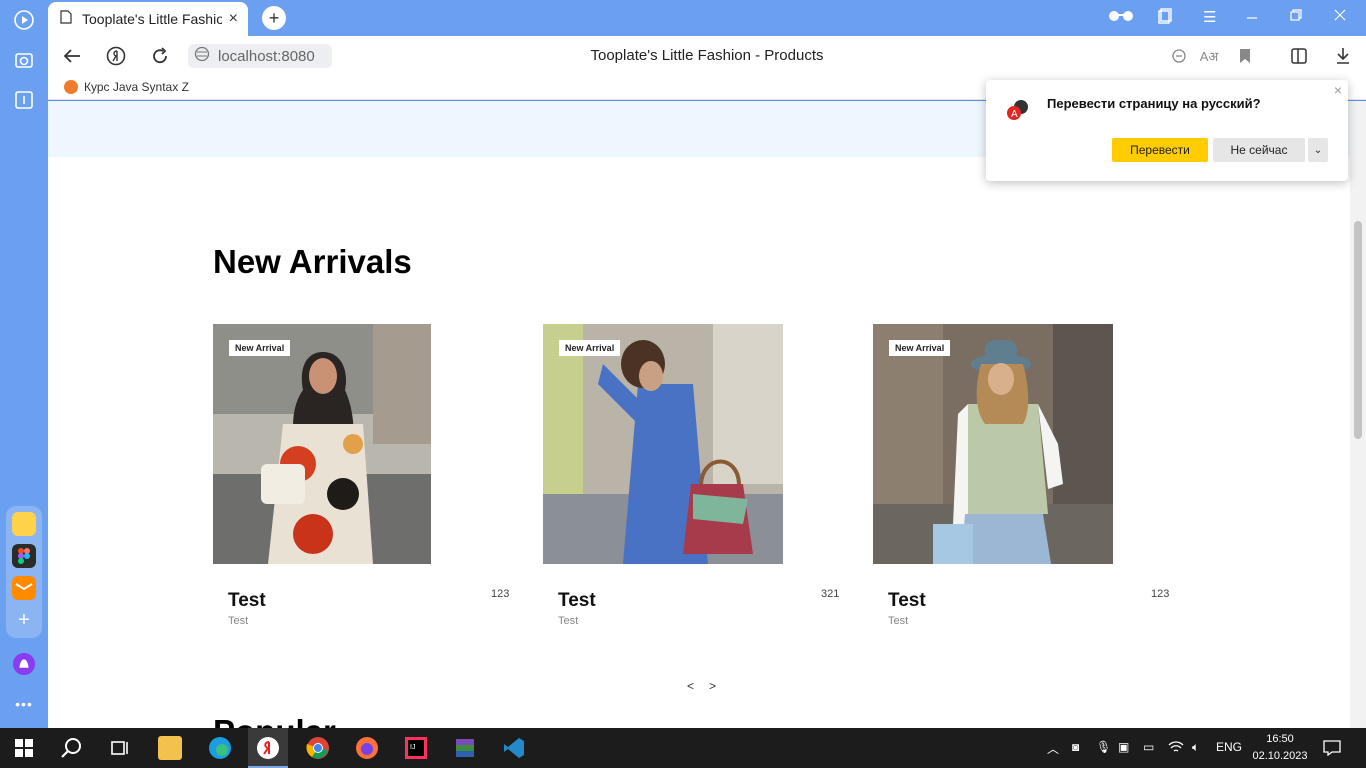 This screenshot has height=768, width=1366. Describe the element at coordinates (1280, 748) in the screenshot. I see `system-clock: 16:50 02.10.2023` at that location.